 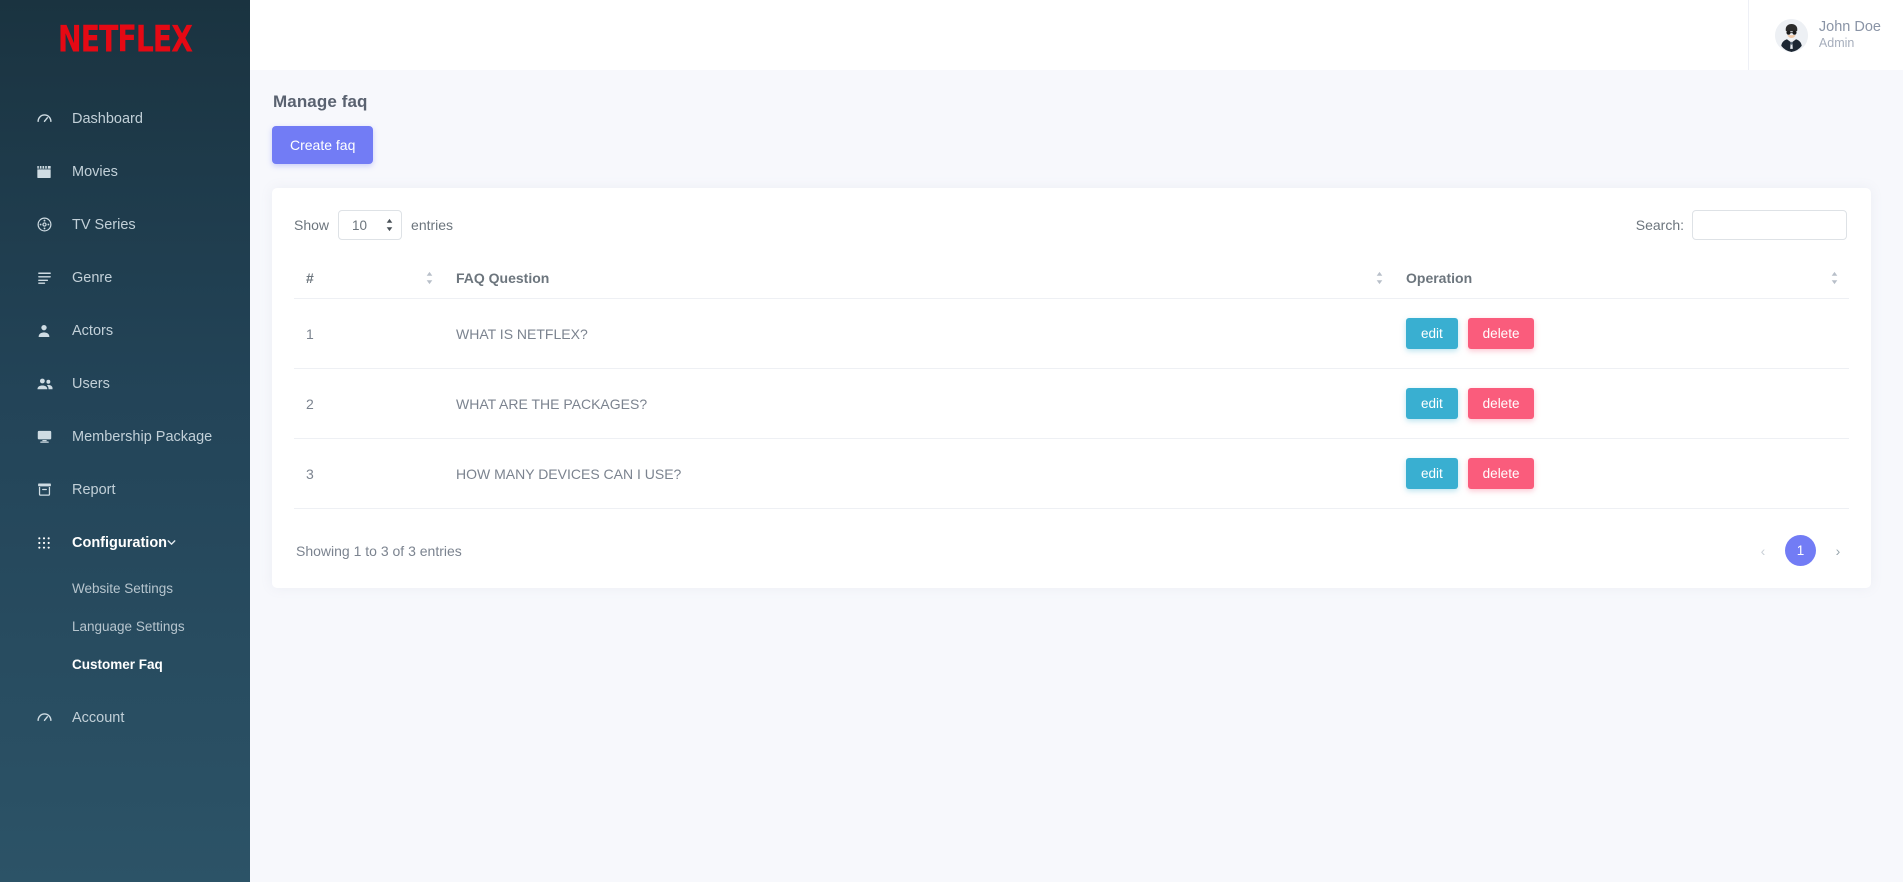 I want to click on pagination-page-1: 1, so click(x=1800, y=550).